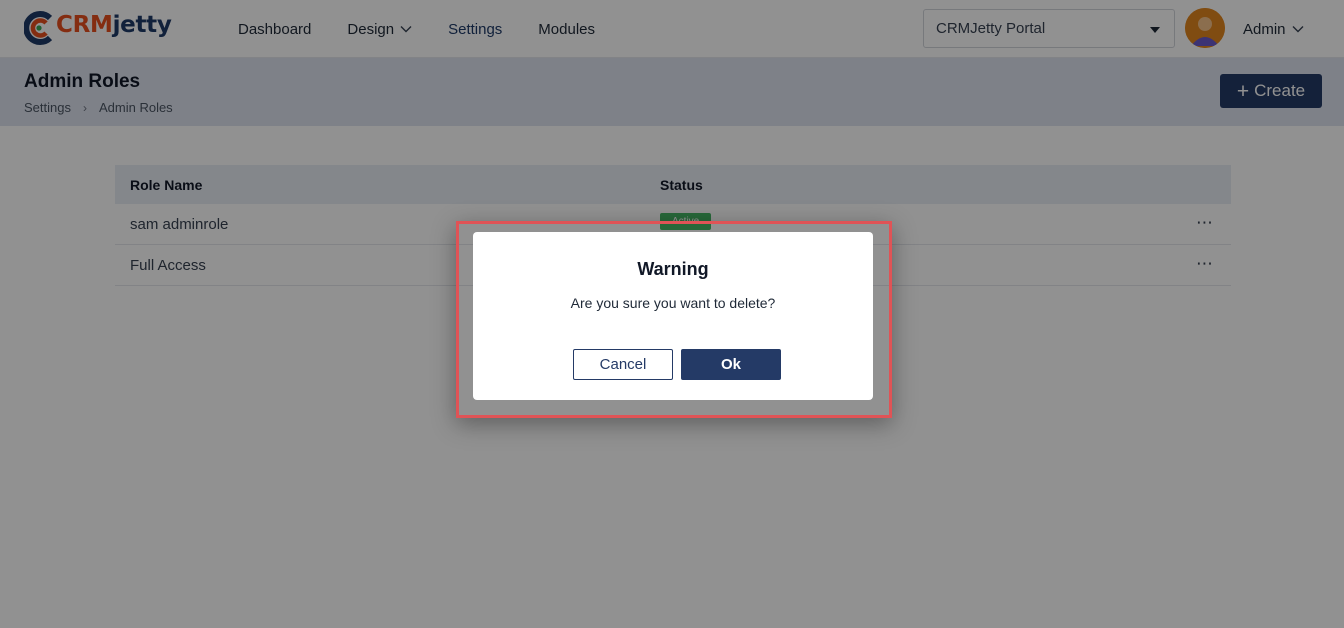 The height and width of the screenshot is (628, 1344). I want to click on dialog-message: Are you sure you want to delete?, so click(673, 303).